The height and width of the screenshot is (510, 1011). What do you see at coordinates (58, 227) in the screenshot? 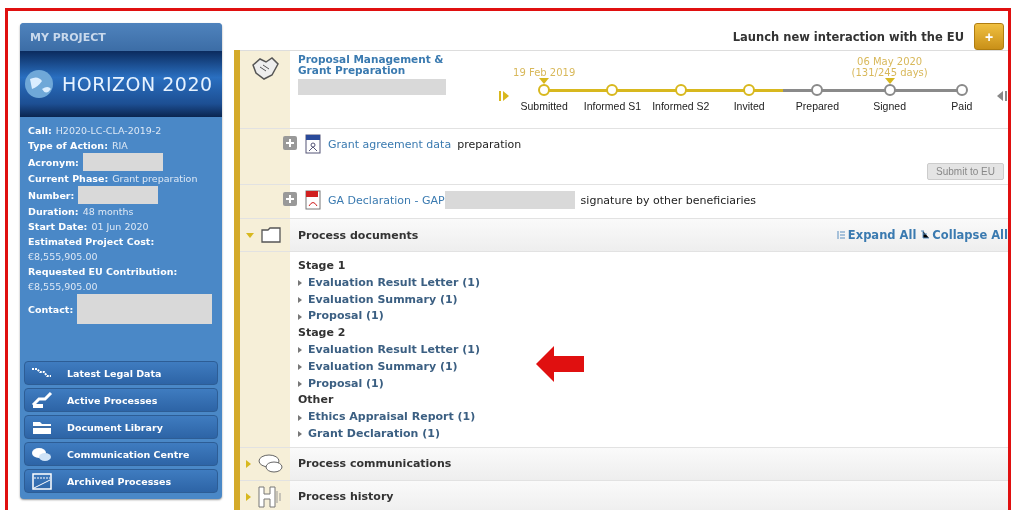
I see `field-label: Start Date:` at bounding box center [58, 227].